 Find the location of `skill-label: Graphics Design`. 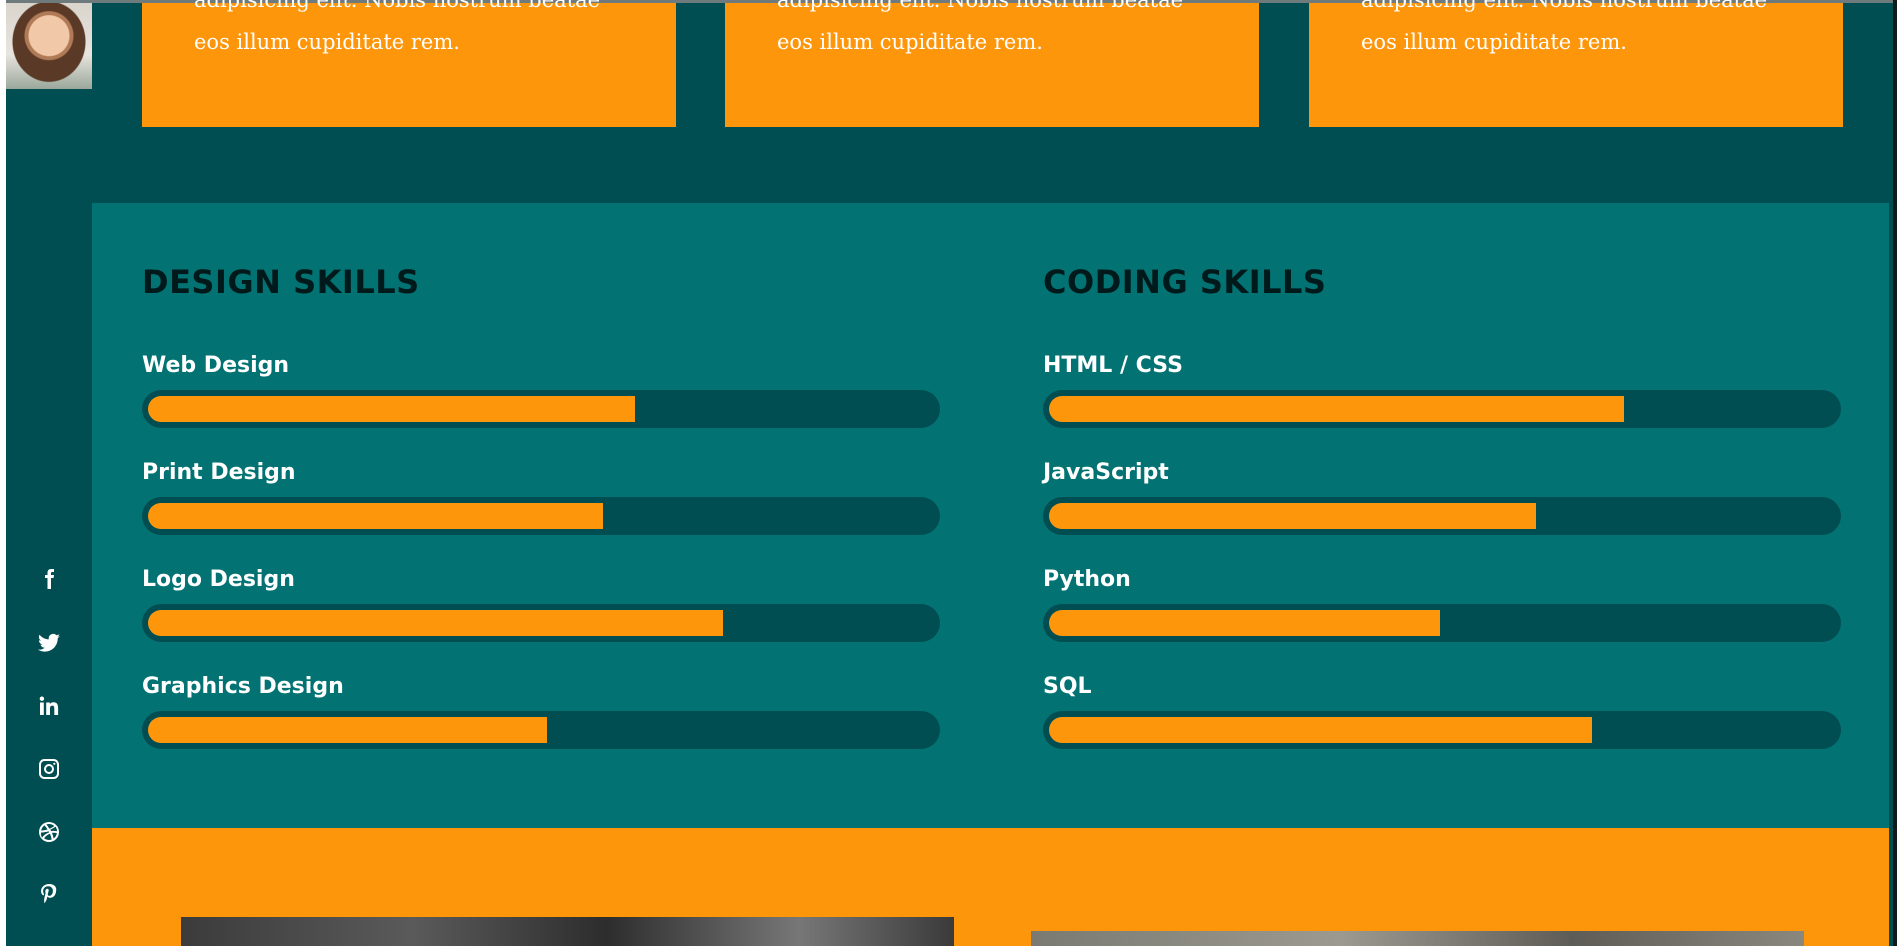

skill-label: Graphics Design is located at coordinates (243, 686).